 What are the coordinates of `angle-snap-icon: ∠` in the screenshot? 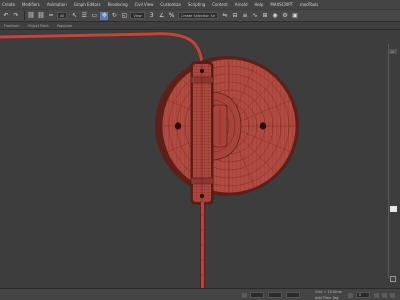 It's located at (162, 16).